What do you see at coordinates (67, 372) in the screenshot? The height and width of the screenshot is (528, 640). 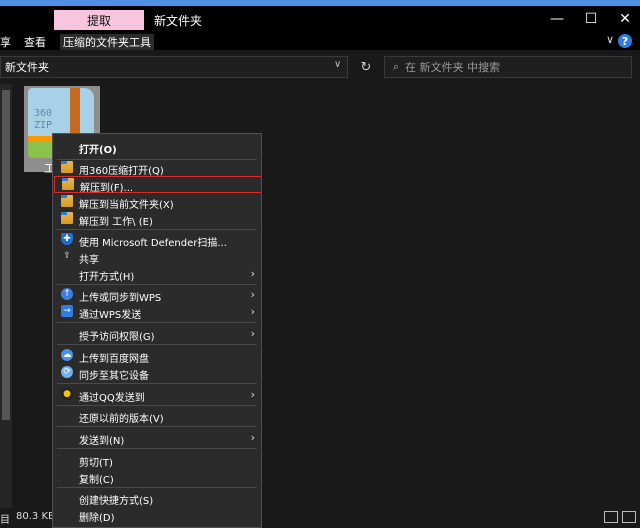 I see `sync-device-icon: ⟳` at bounding box center [67, 372].